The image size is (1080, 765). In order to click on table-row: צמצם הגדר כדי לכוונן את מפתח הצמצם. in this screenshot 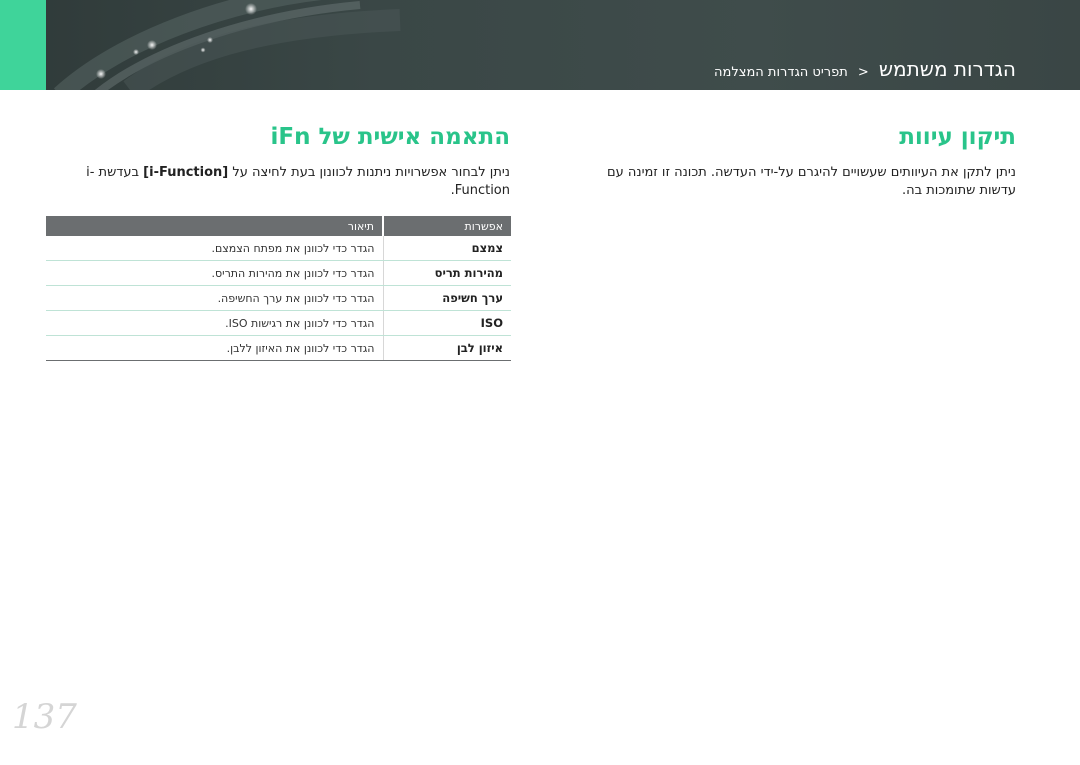, I will do `click(278, 248)`.